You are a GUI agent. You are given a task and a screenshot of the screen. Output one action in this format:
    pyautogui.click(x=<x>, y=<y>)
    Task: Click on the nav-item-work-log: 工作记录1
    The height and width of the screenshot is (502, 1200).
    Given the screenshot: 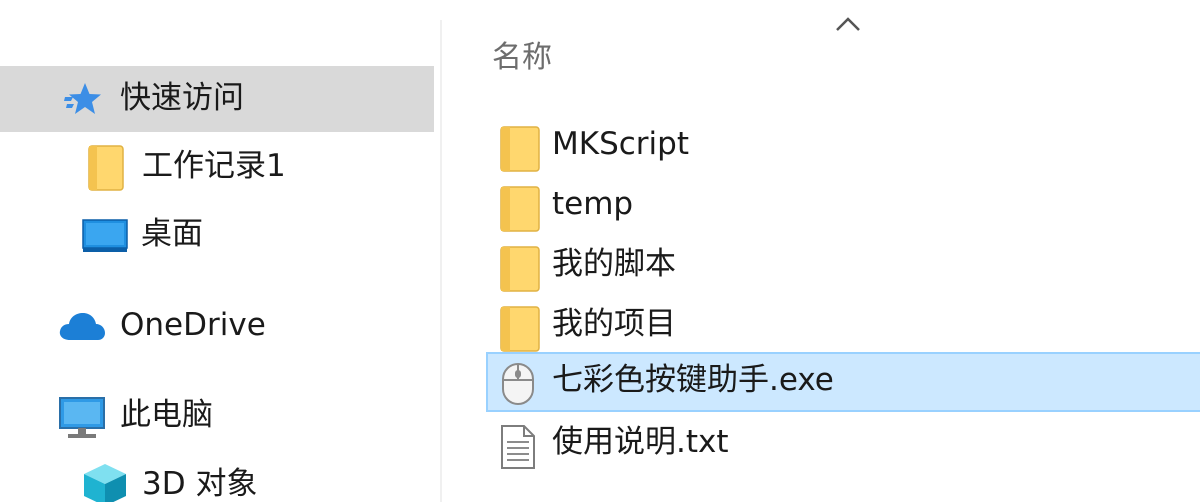 What is the action you would take?
    pyautogui.click(x=217, y=166)
    